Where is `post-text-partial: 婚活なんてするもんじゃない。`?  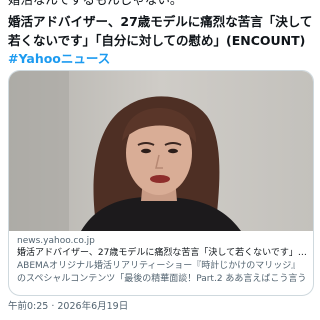 post-text-partial: 婚活なんてするもんじゃない。 is located at coordinates (161, 4).